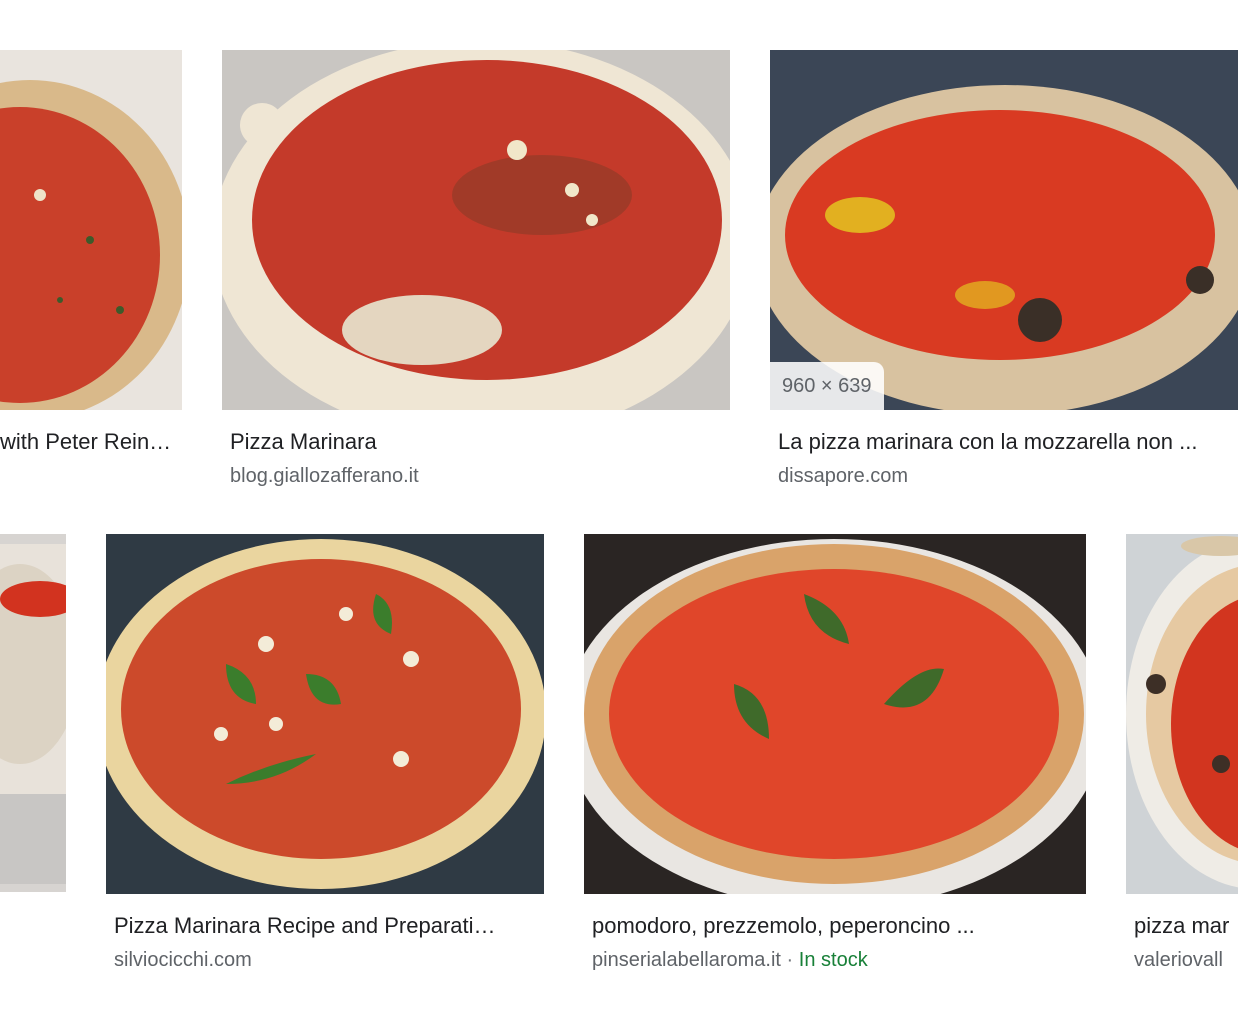 The width and height of the screenshot is (1238, 1010). What do you see at coordinates (324, 960) in the screenshot?
I see `result-source: silviocicchi.com` at bounding box center [324, 960].